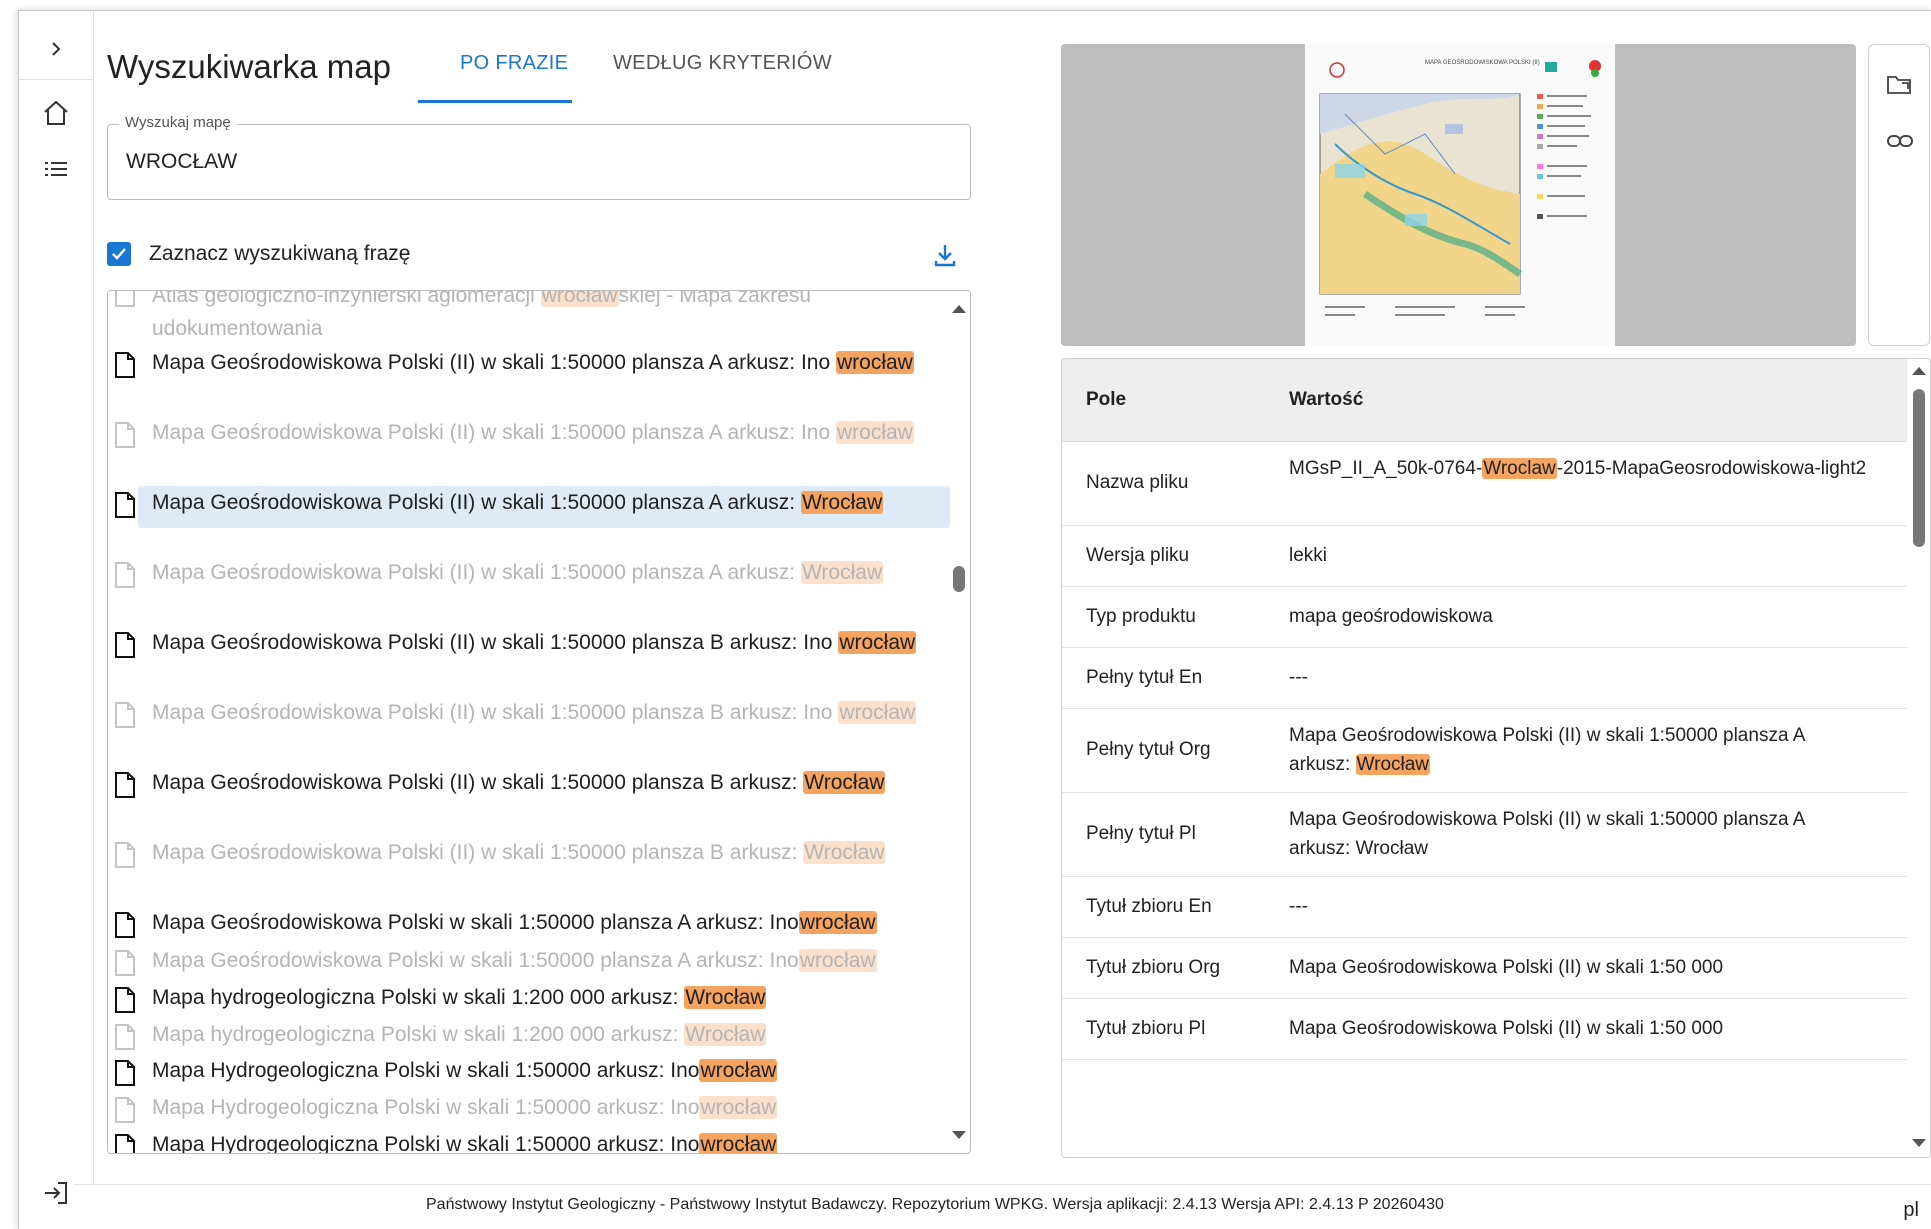  What do you see at coordinates (1899, 195) in the screenshot?
I see `preview-toolbar` at bounding box center [1899, 195].